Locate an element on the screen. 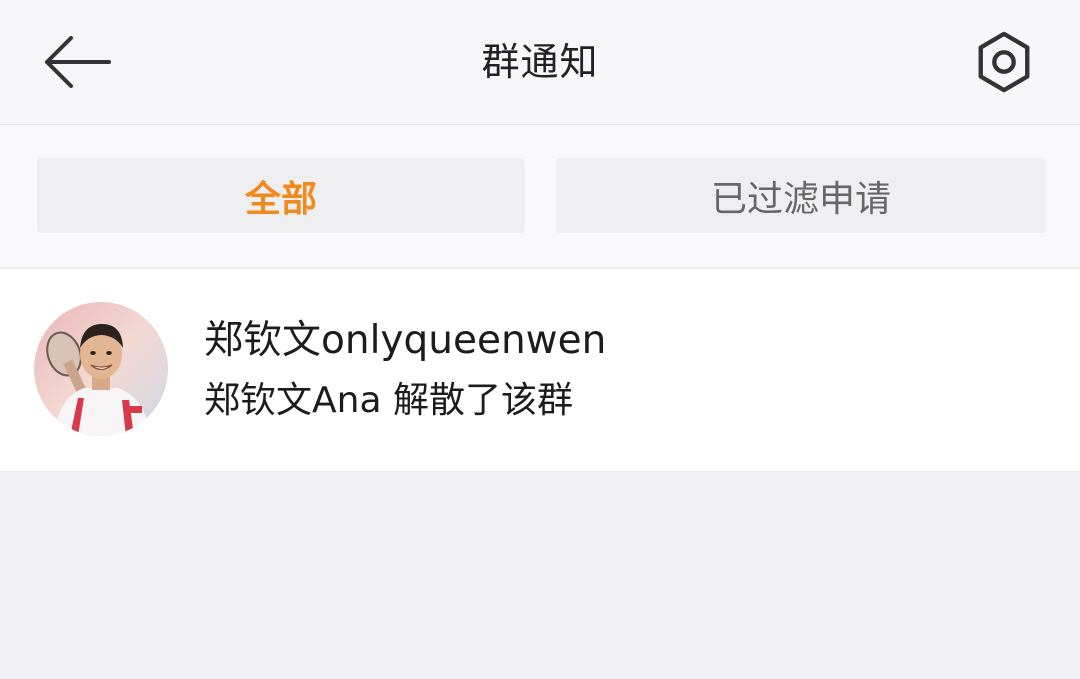 The height and width of the screenshot is (679, 1080). notification-message: 郑钦文Ana 解散了该群 is located at coordinates (388, 400).